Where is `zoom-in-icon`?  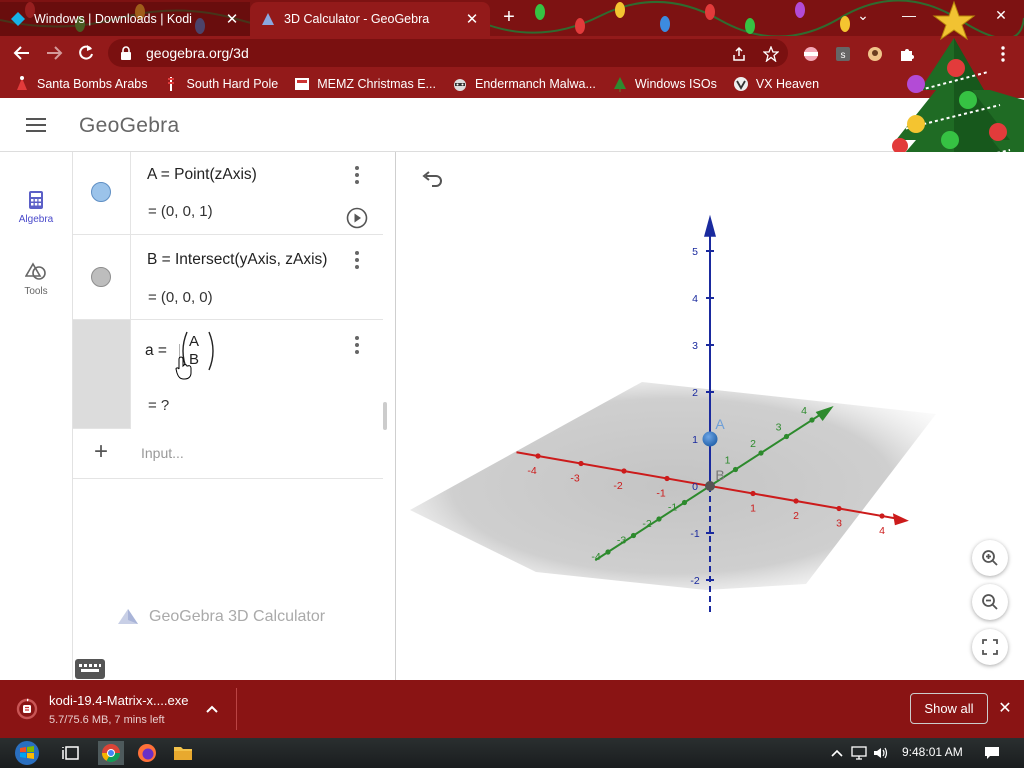 zoom-in-icon is located at coordinates (990, 558).